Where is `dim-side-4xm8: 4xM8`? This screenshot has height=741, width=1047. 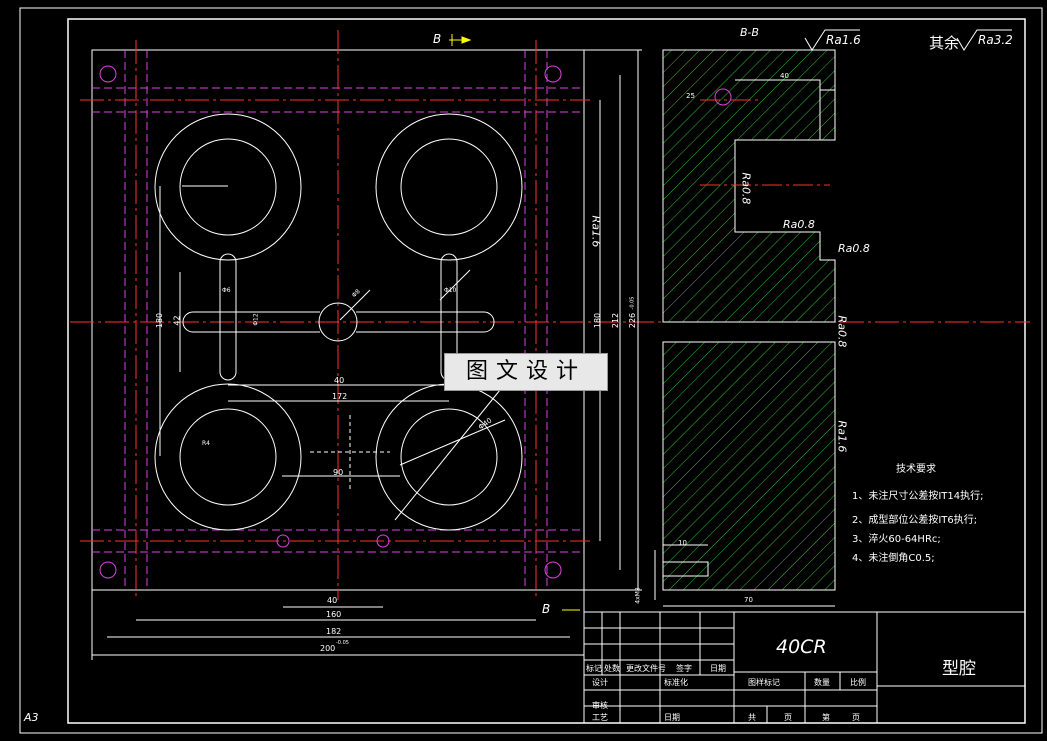 dim-side-4xm8: 4xM8 is located at coordinates (638, 595).